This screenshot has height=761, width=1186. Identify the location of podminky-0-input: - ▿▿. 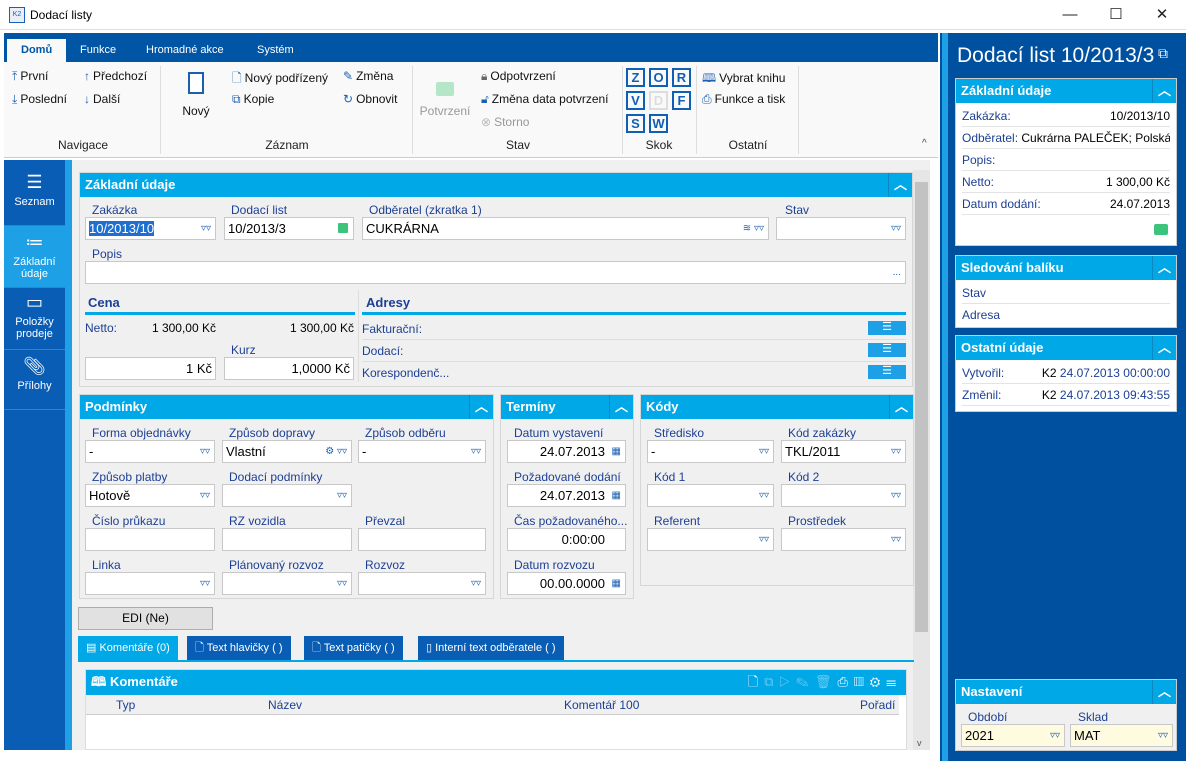
(150, 451).